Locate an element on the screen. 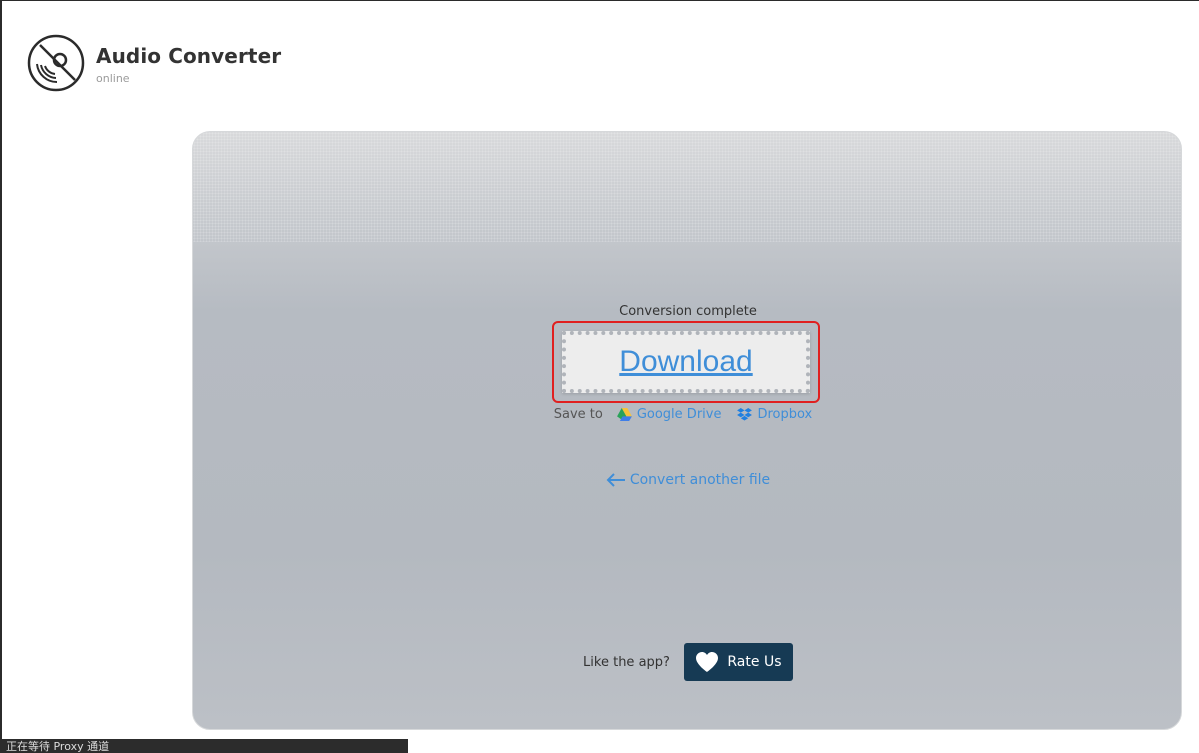 This screenshot has width=1199, height=753. window-frame-left is located at coordinates (1, 376).